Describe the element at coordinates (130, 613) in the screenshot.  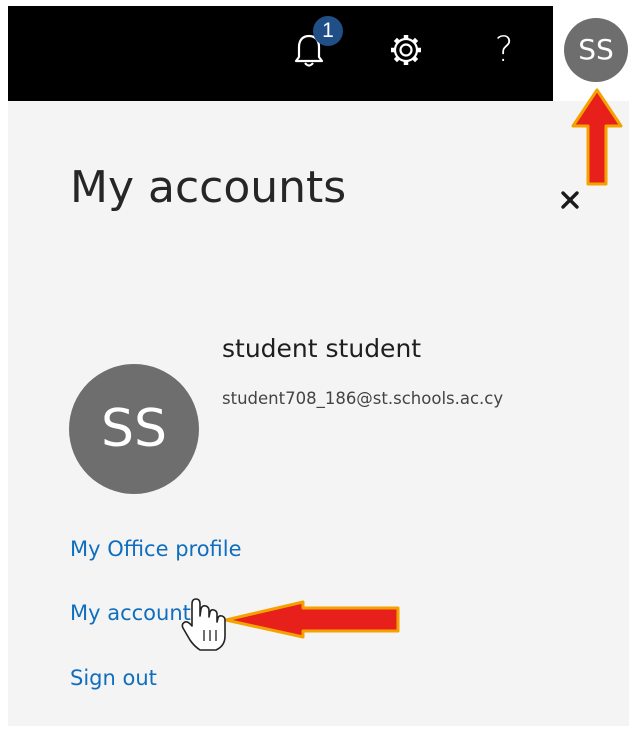
I see `my-account-link: My account` at that location.